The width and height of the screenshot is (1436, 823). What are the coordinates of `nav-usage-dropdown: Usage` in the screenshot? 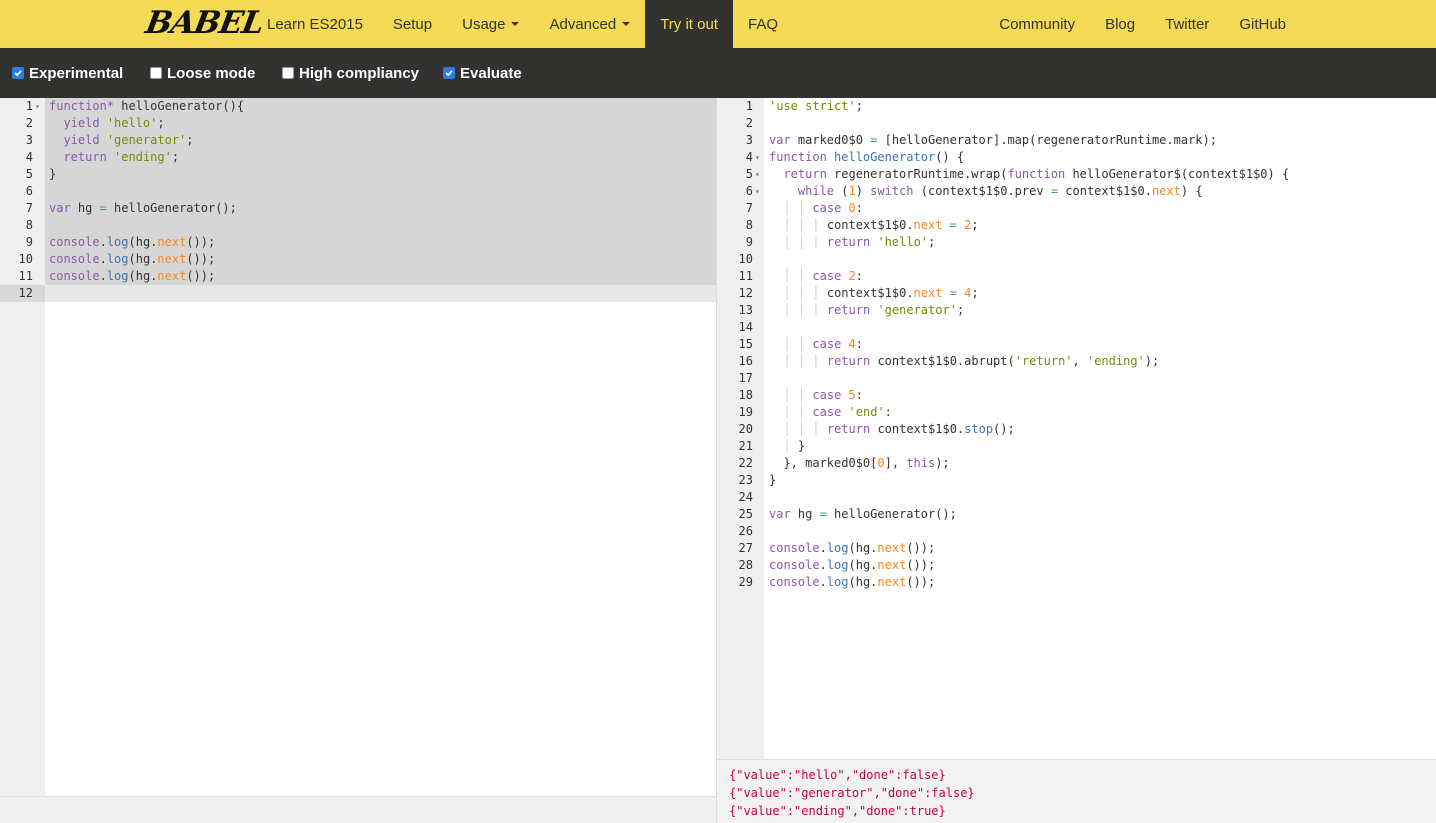 It's located at (490, 24).